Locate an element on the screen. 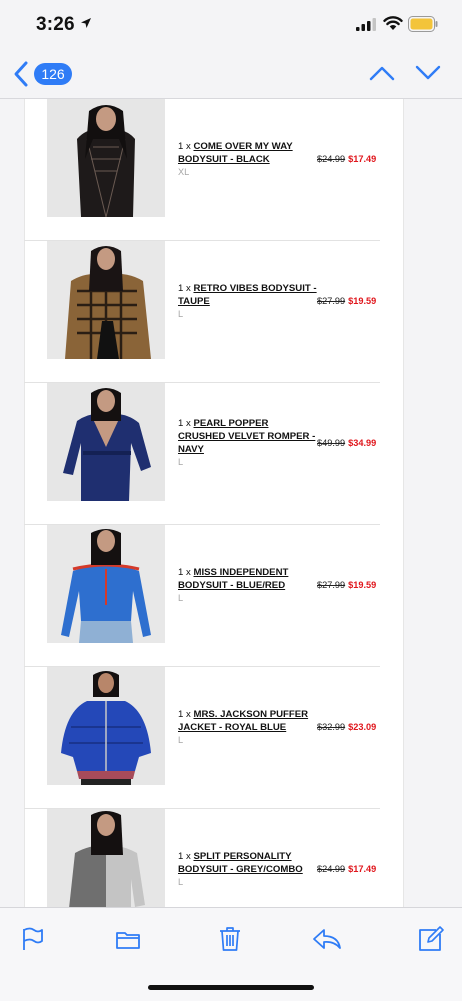 The image size is (462, 1001). reply-icon is located at coordinates (327, 939).